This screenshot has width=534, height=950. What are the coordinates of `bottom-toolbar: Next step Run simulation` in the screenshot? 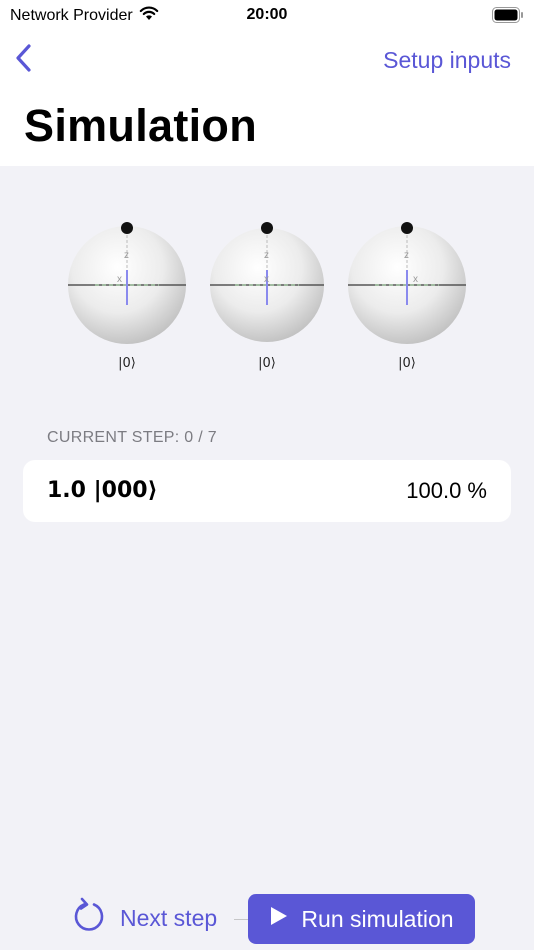 It's located at (267, 915).